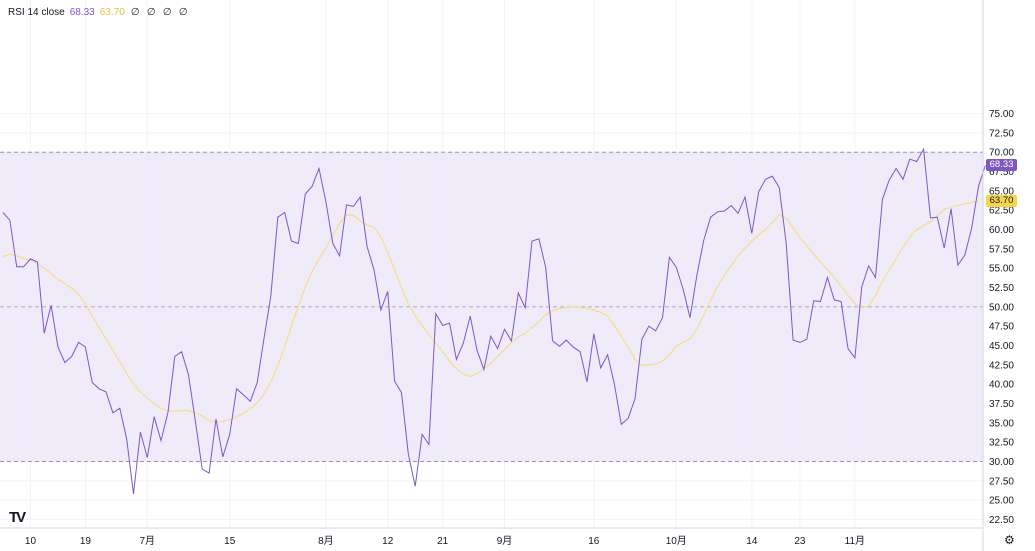 The width and height of the screenshot is (1035, 551). What do you see at coordinates (752, 541) in the screenshot?
I see `x-tick-label: 14` at bounding box center [752, 541].